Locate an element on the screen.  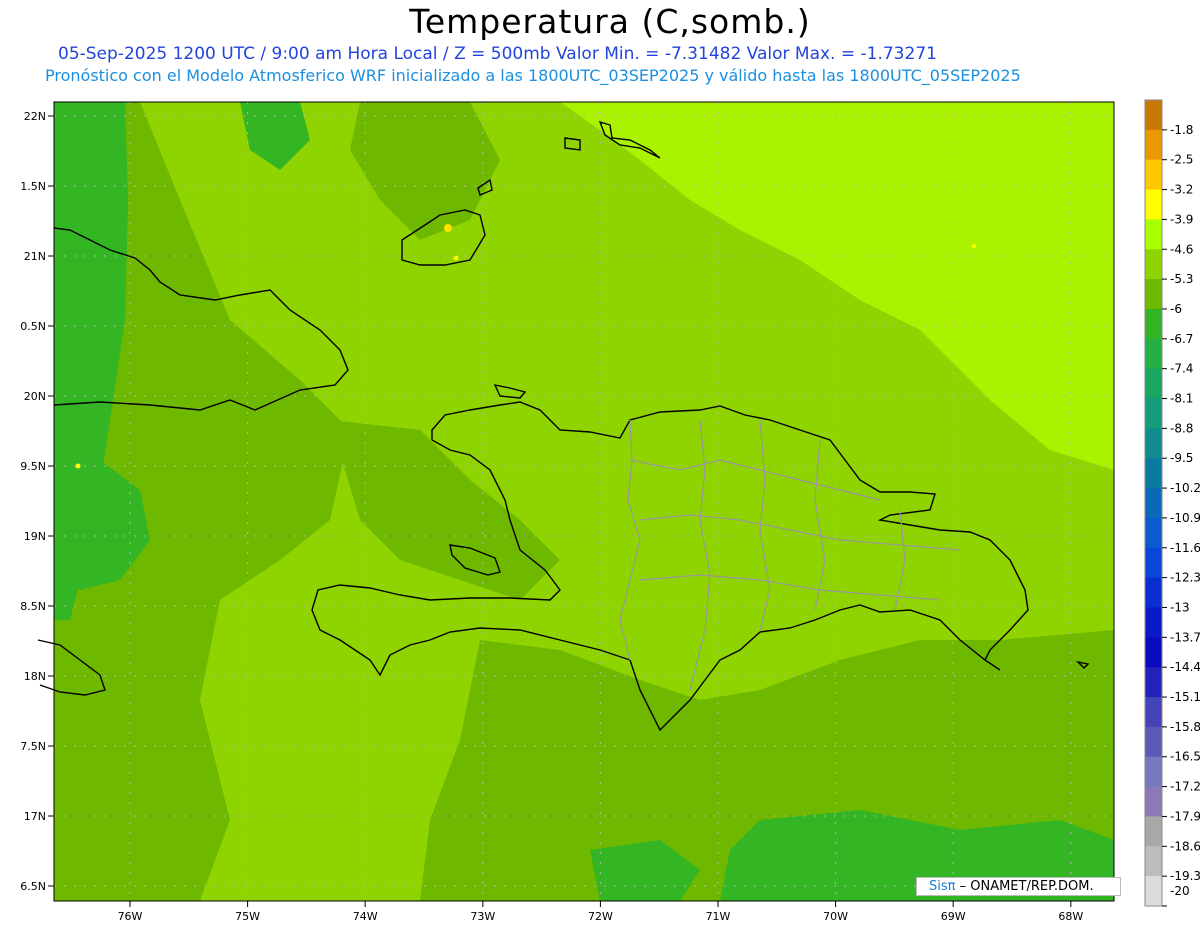
lat-label: 21N is located at coordinates (35, 256).